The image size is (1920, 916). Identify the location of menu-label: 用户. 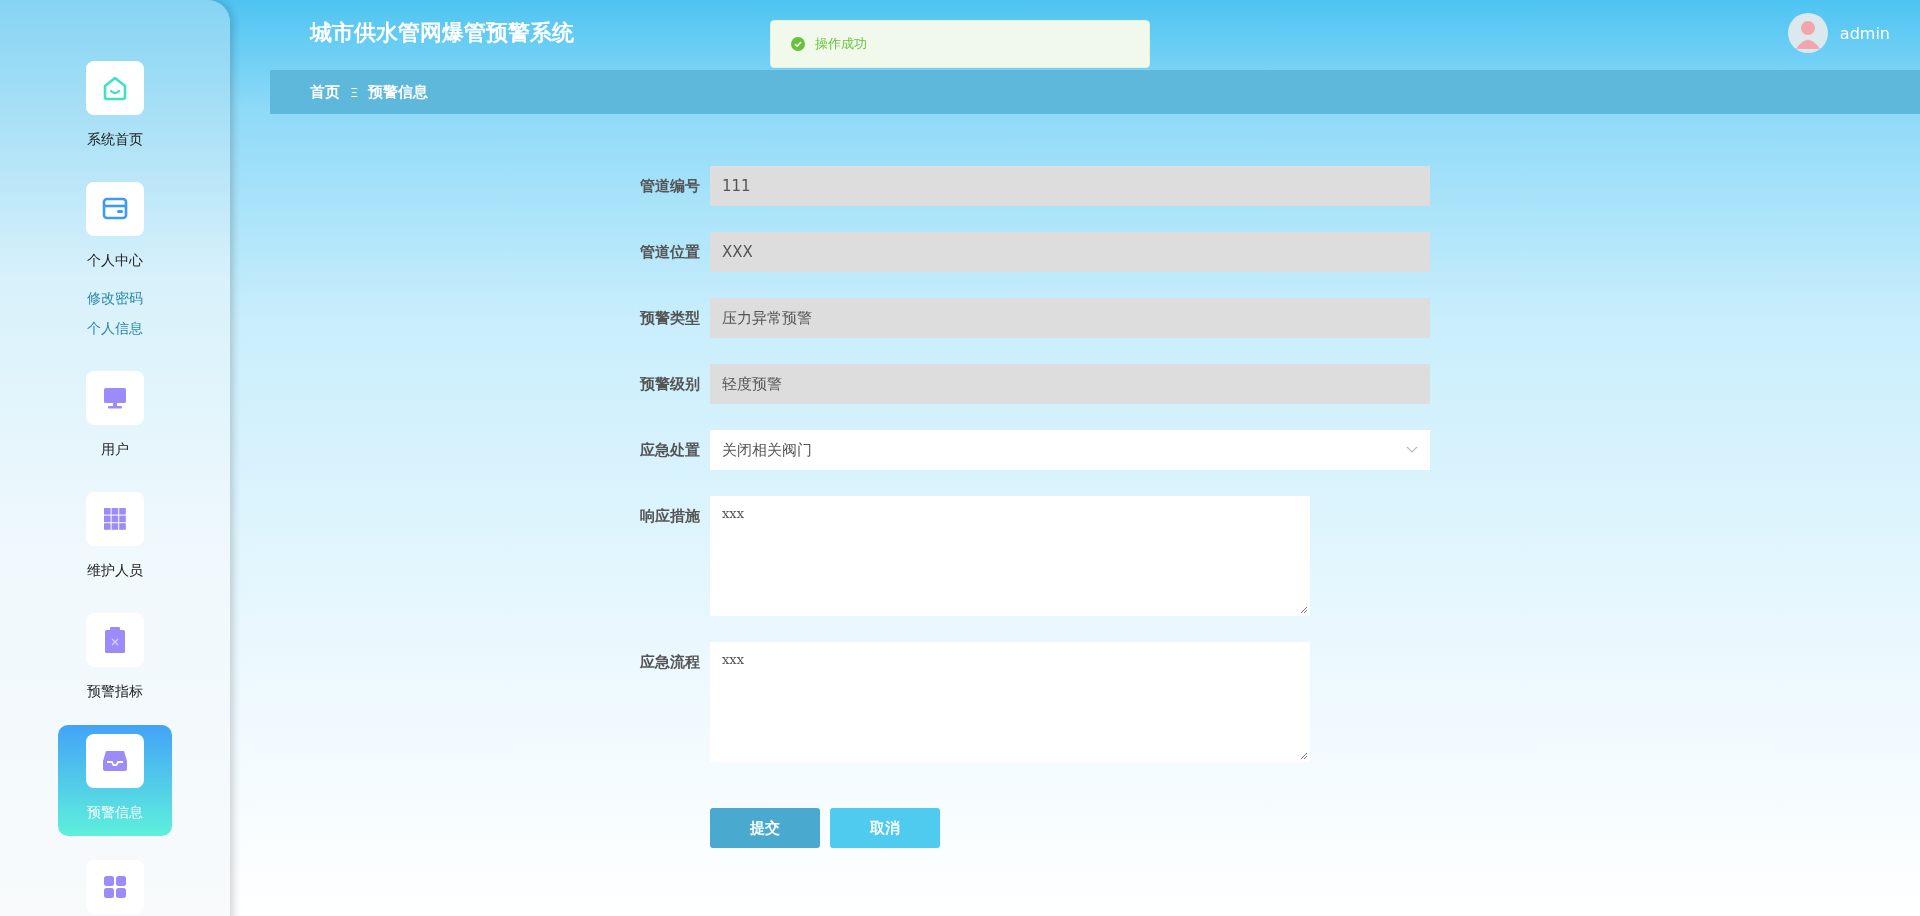
(115, 450).